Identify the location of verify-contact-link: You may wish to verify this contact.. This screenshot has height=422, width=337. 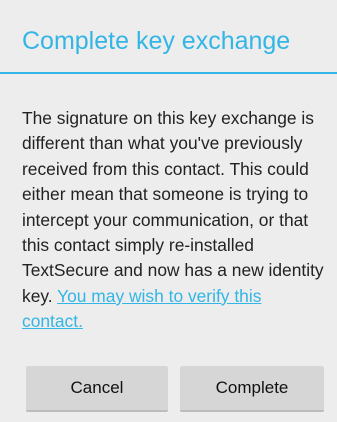
(141, 308).